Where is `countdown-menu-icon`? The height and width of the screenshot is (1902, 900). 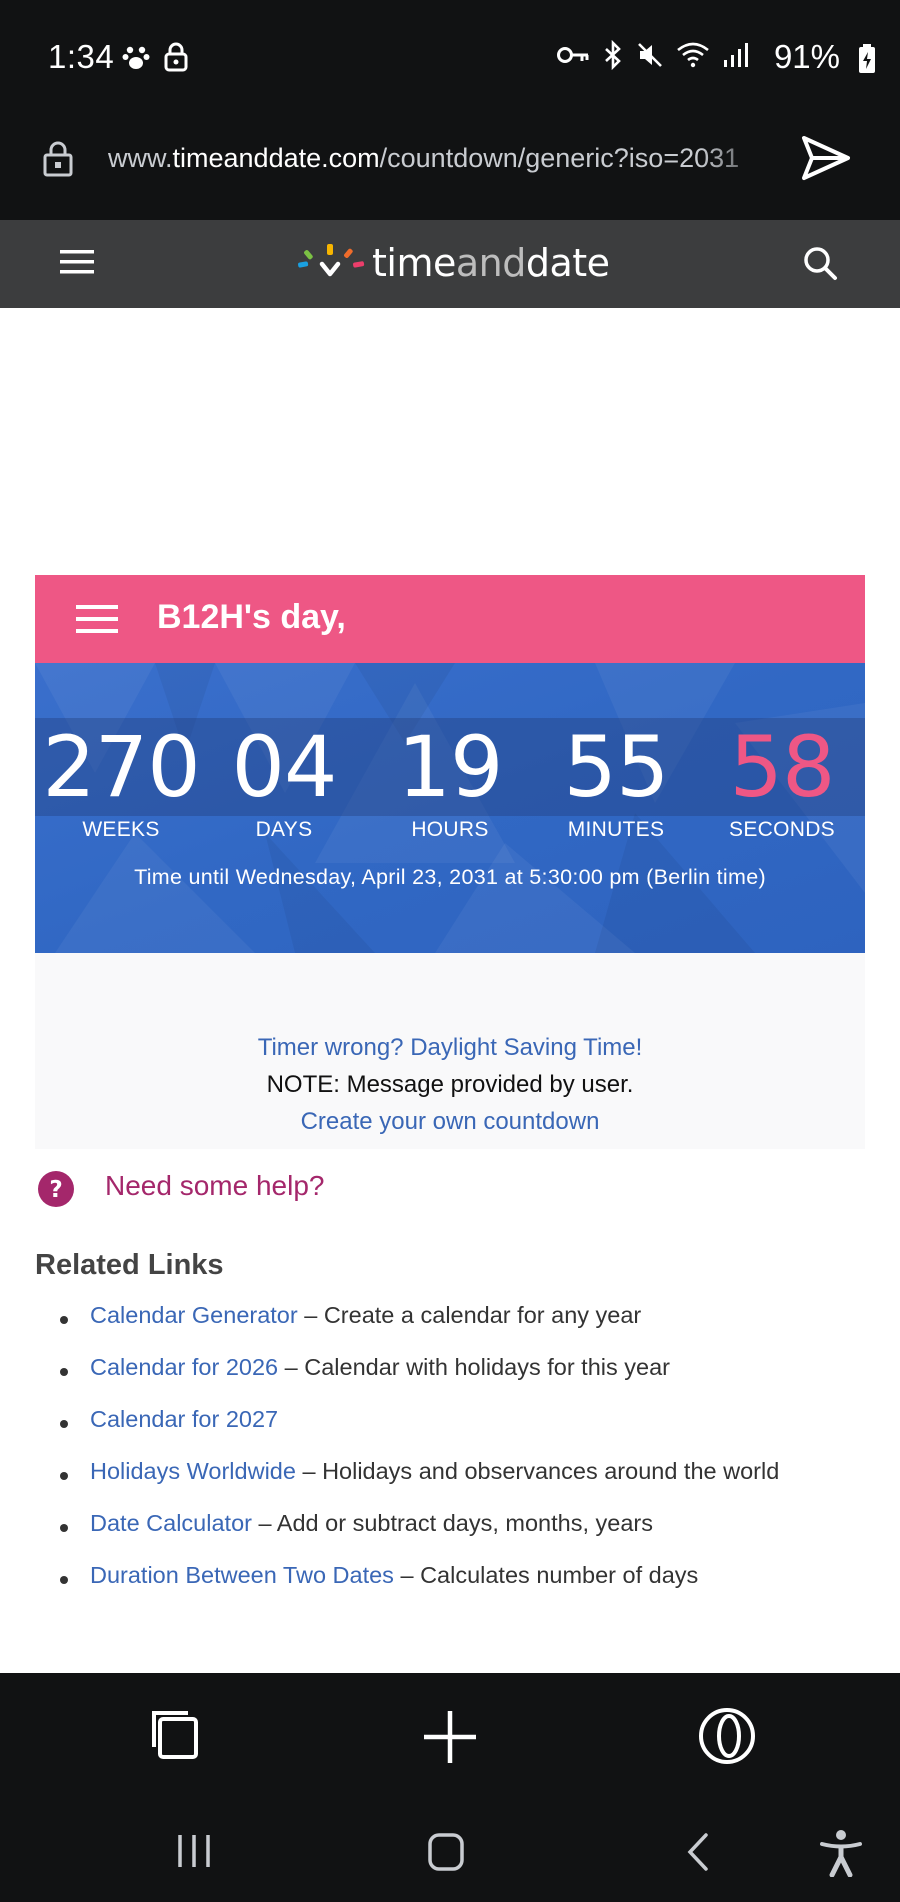 countdown-menu-icon is located at coordinates (97, 619).